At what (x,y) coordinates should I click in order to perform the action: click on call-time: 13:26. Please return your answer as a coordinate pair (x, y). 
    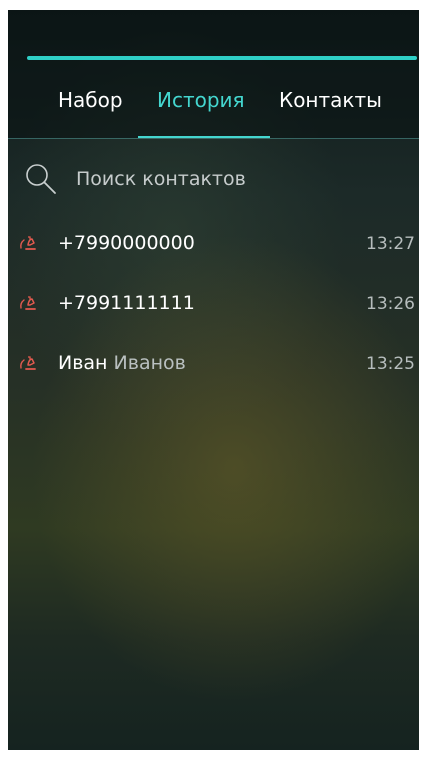
    Looking at the image, I should click on (390, 304).